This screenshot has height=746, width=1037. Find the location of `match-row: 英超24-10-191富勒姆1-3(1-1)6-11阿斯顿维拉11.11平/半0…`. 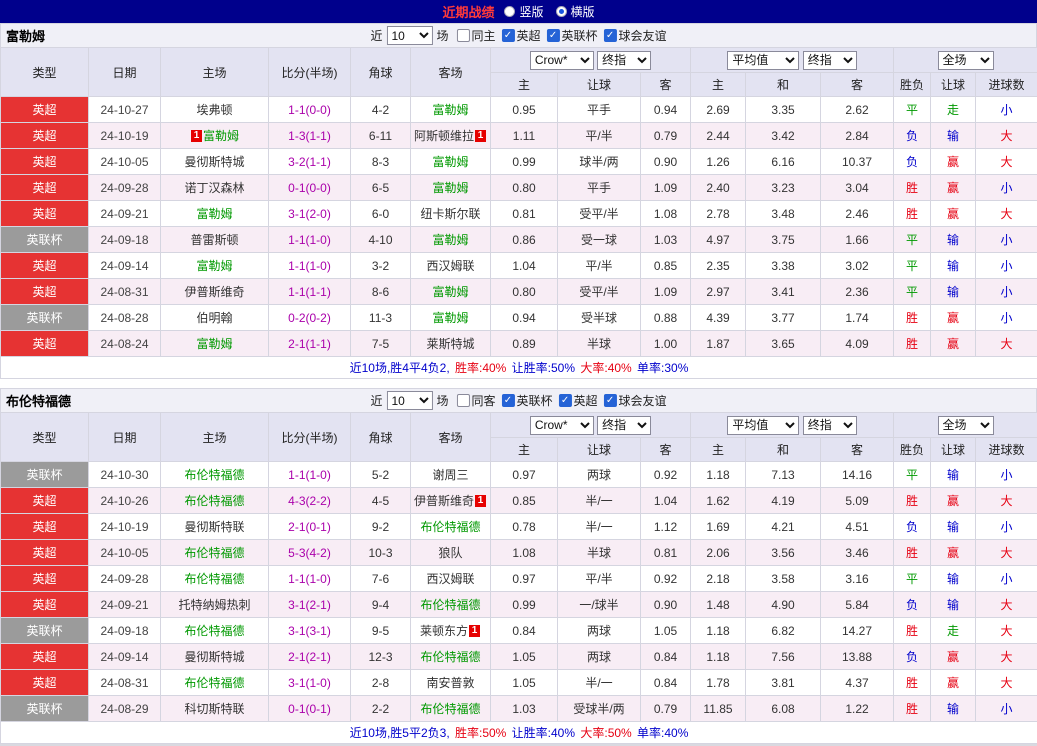

match-row: 英超24-10-191富勒姆1-3(1-1)6-11阿斯顿维拉11.11平/半0… is located at coordinates (519, 136).